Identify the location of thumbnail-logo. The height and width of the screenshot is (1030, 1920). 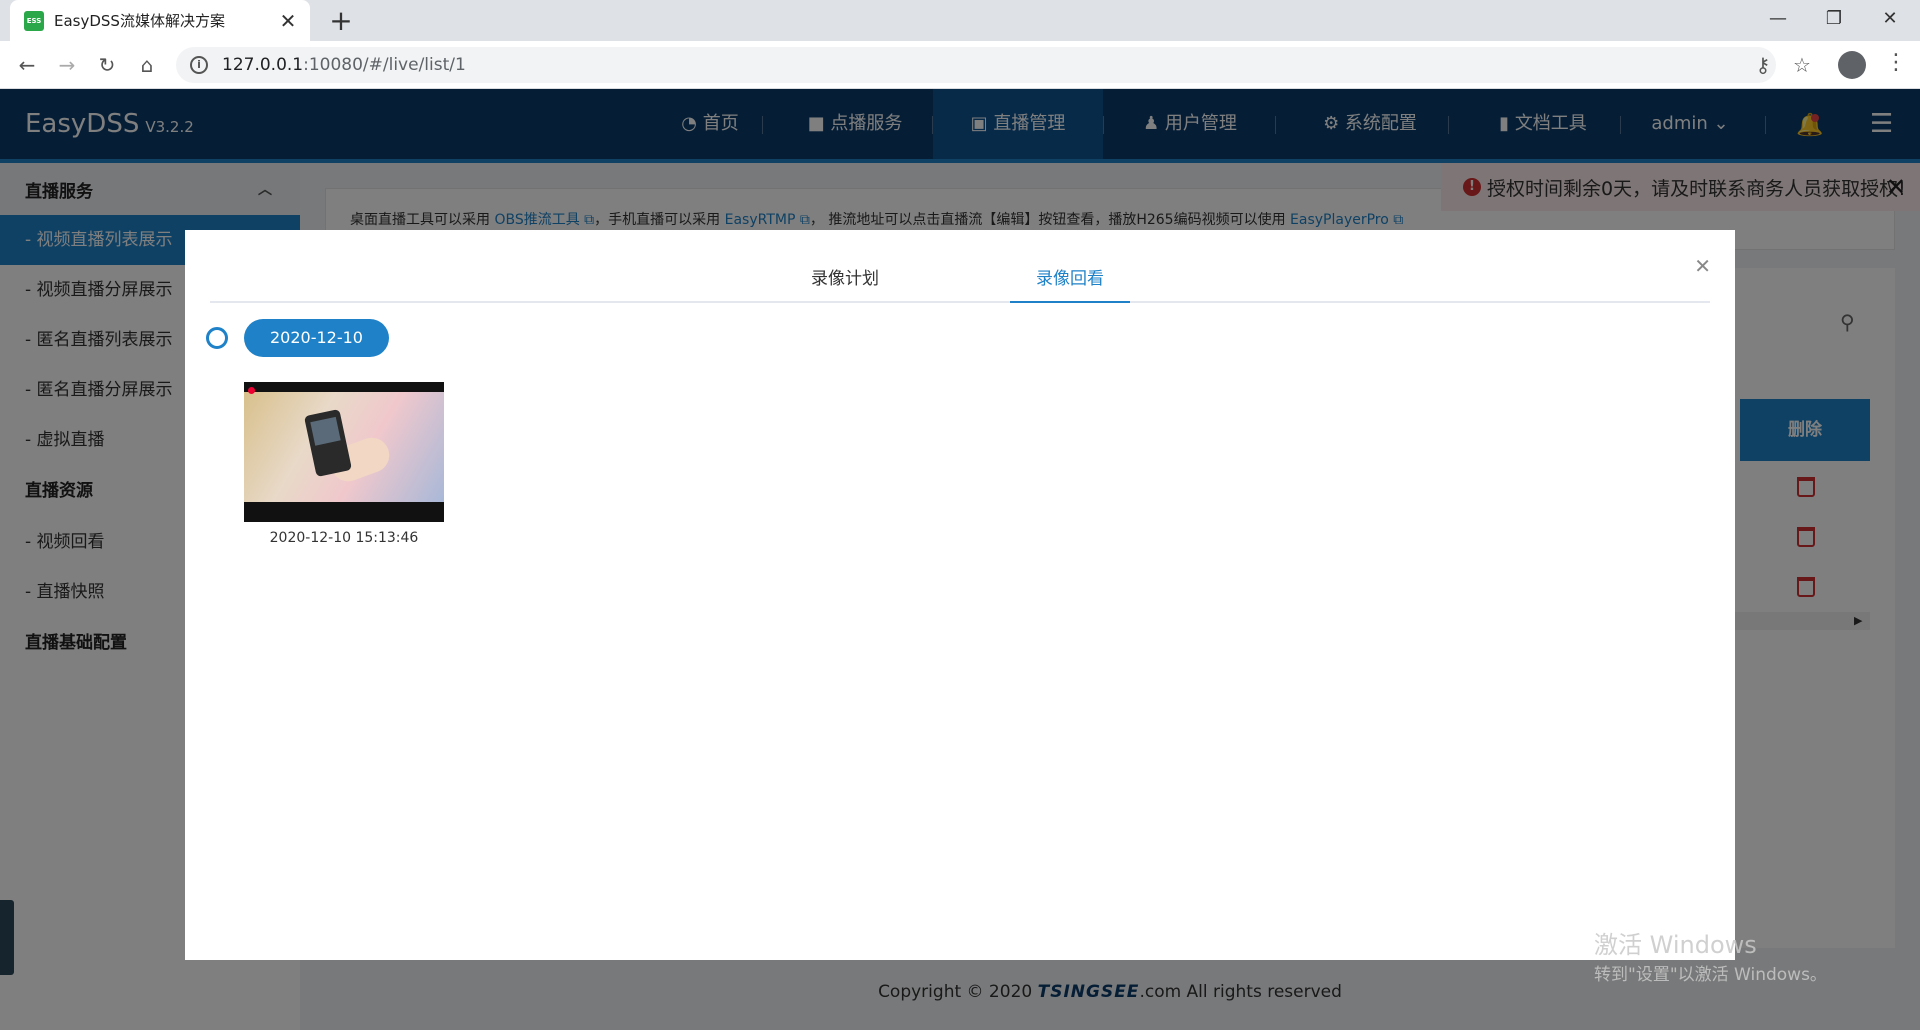
(252, 390).